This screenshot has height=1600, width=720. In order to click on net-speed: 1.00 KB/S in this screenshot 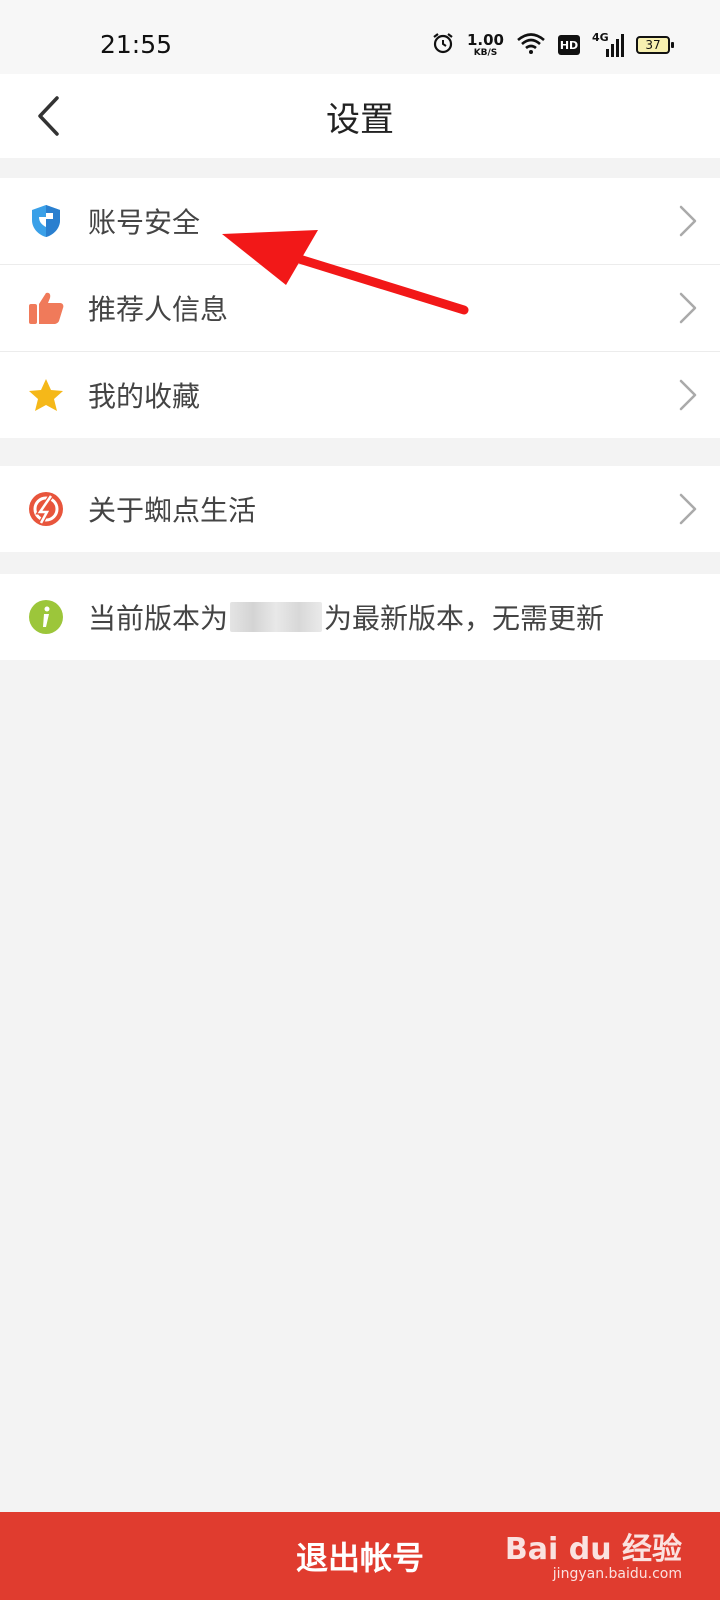, I will do `click(485, 44)`.